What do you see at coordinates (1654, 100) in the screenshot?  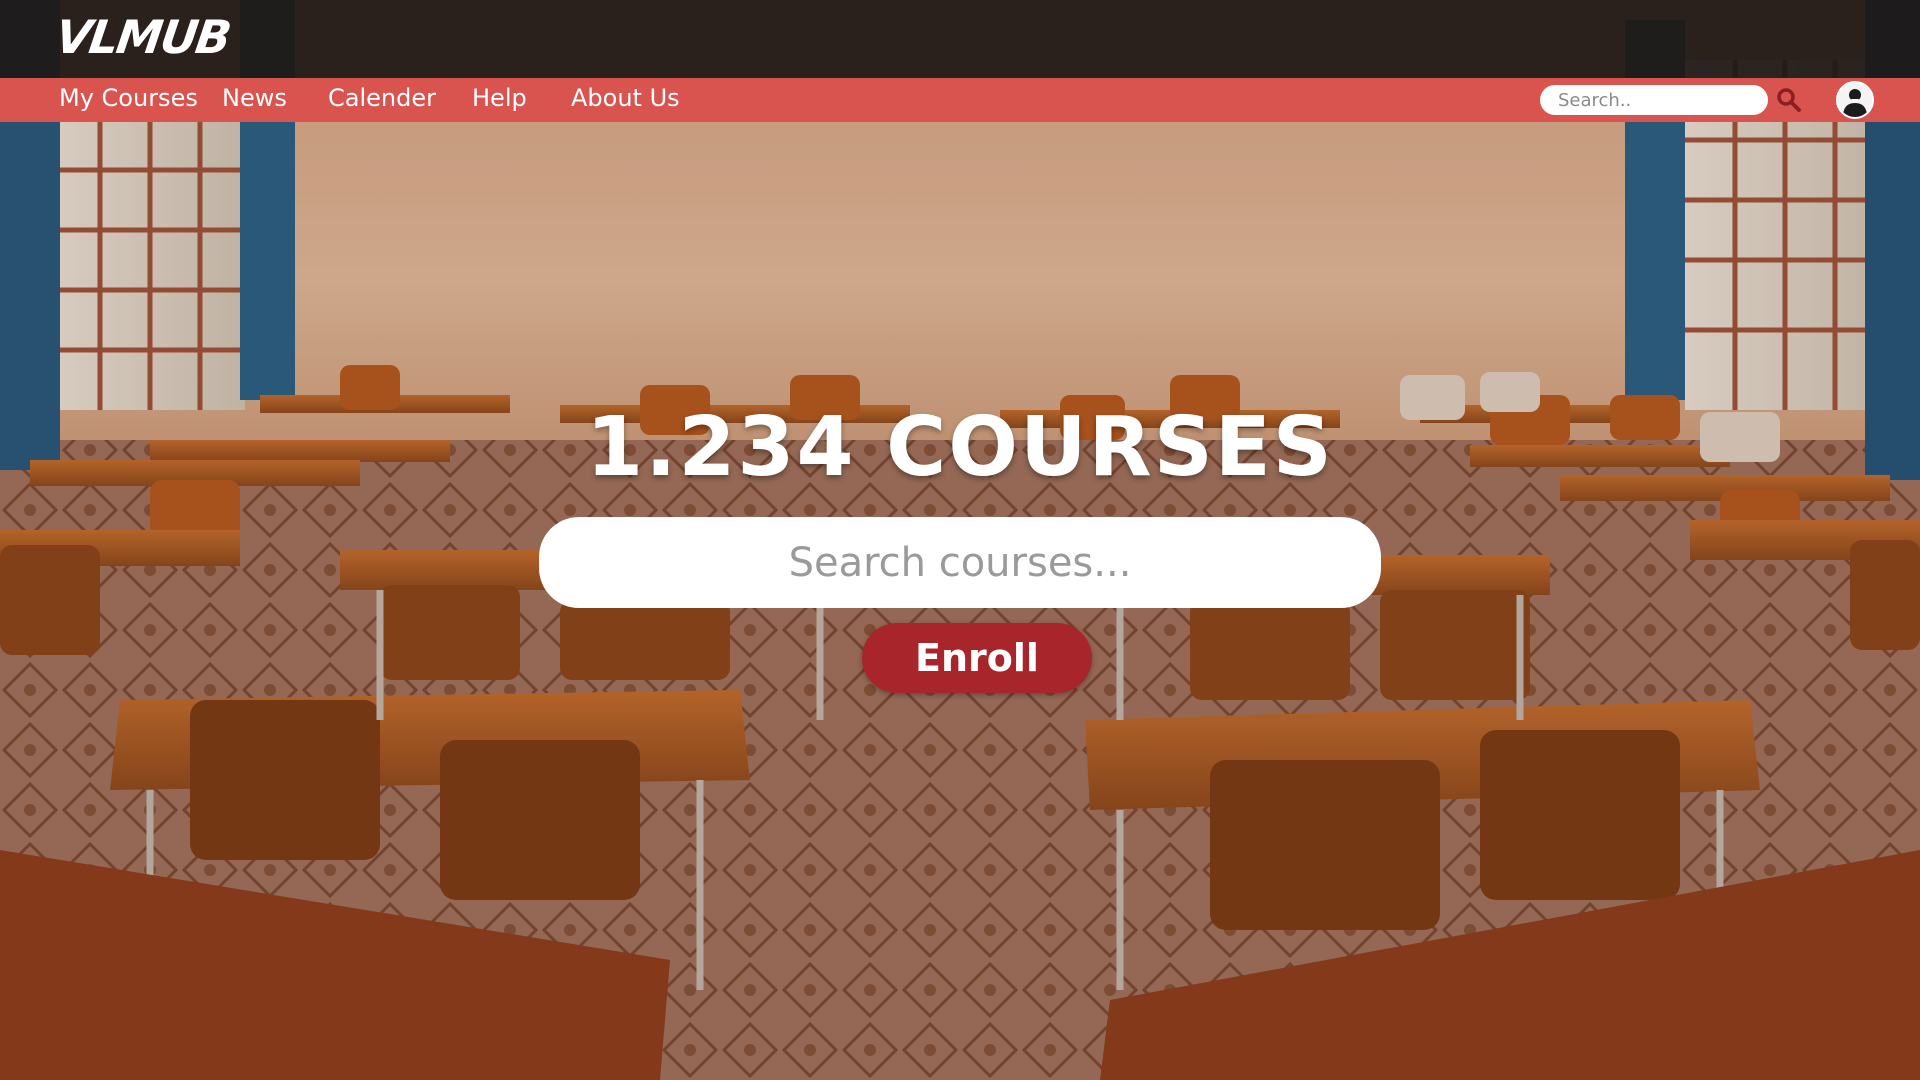 I see `nav-search-input` at bounding box center [1654, 100].